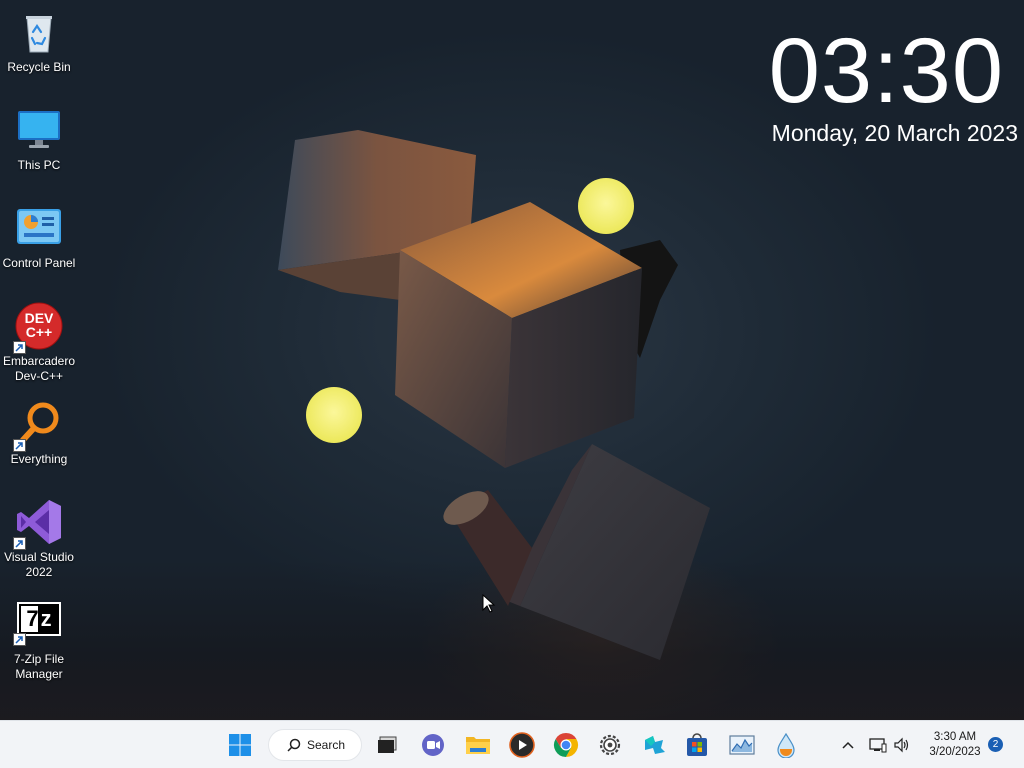  I want to click on recycle-bin-icon, so click(39, 32).